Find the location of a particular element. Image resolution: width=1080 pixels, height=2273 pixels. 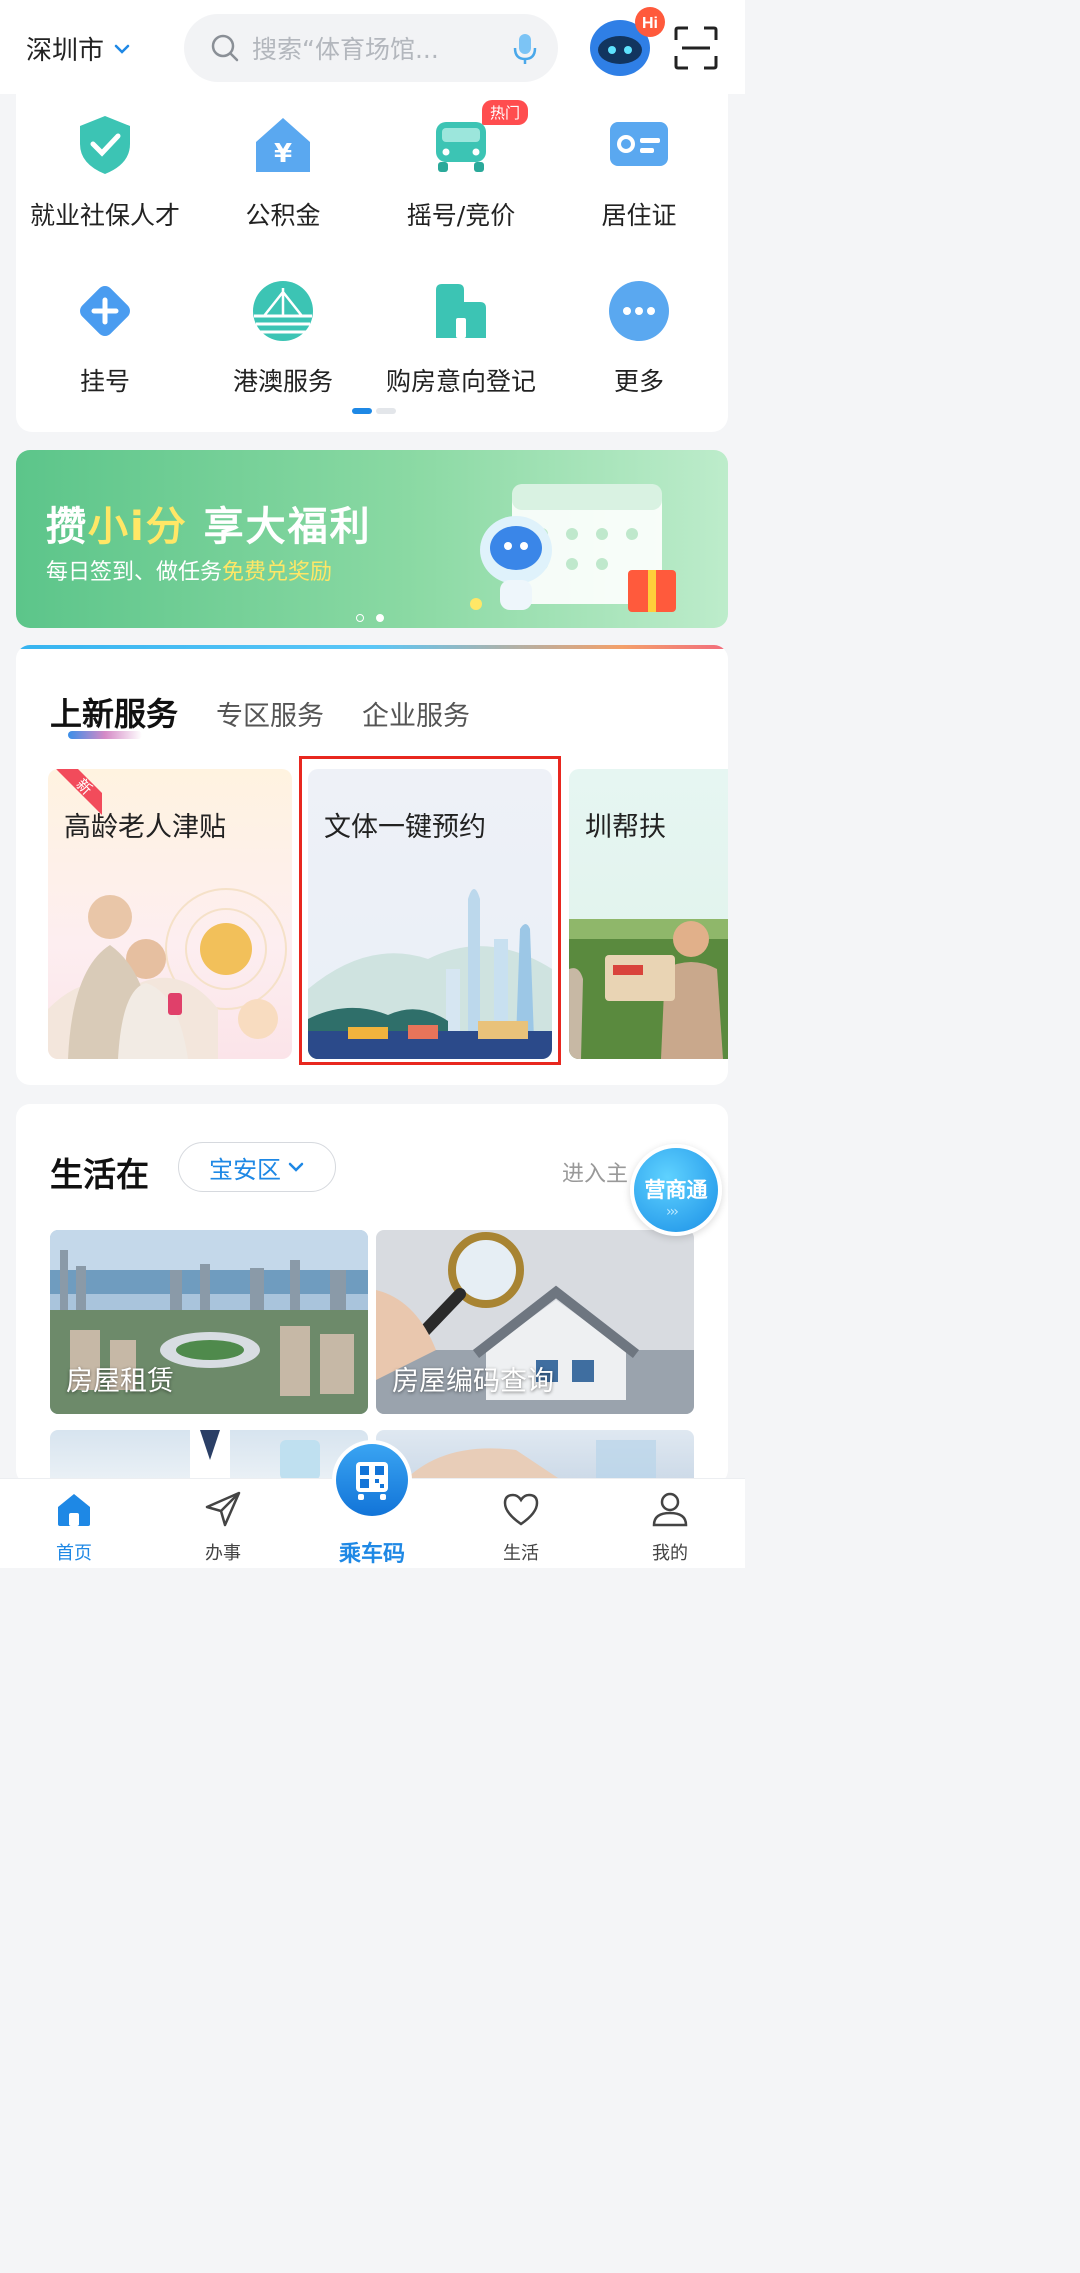

tile-medical-partial is located at coordinates (209, 1457).